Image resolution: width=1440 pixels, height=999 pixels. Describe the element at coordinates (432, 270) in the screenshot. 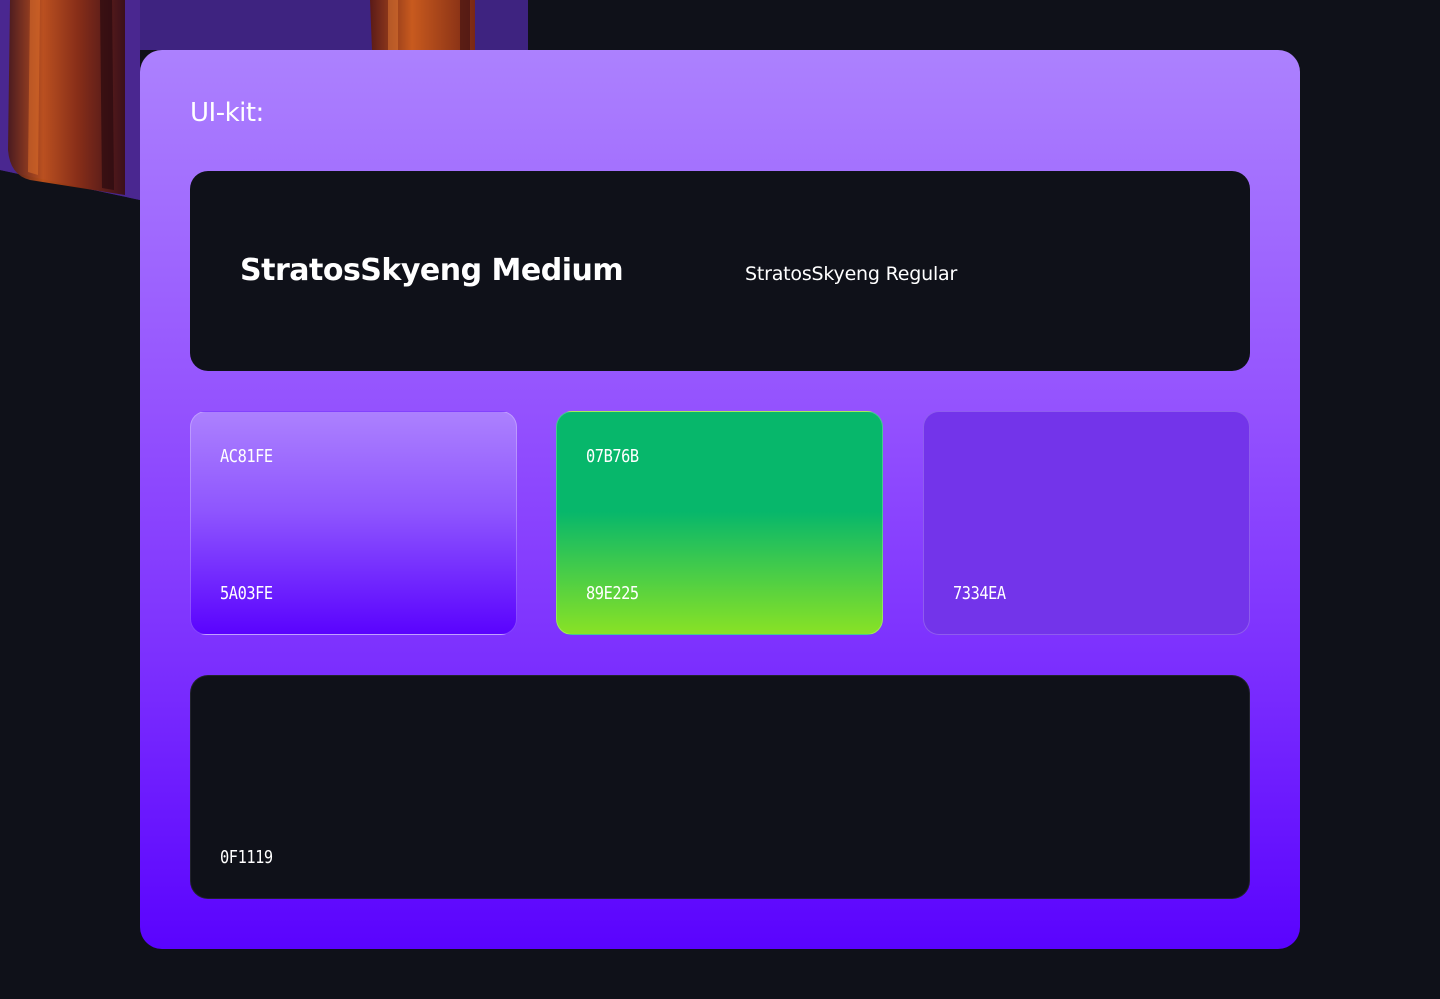

I see `font-sample-medium: StratosSkyeng Medium` at that location.